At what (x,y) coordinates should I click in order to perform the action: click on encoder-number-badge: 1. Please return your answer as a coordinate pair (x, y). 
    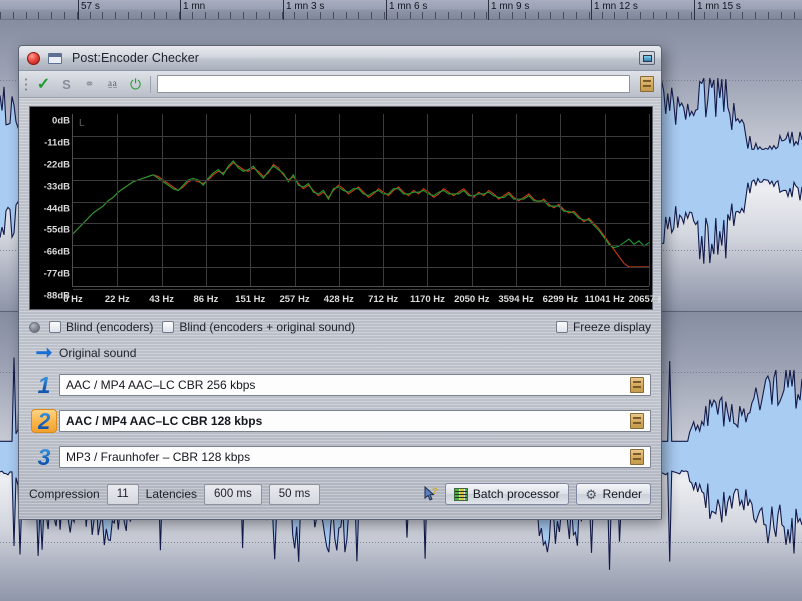
    Looking at the image, I should click on (44, 385).